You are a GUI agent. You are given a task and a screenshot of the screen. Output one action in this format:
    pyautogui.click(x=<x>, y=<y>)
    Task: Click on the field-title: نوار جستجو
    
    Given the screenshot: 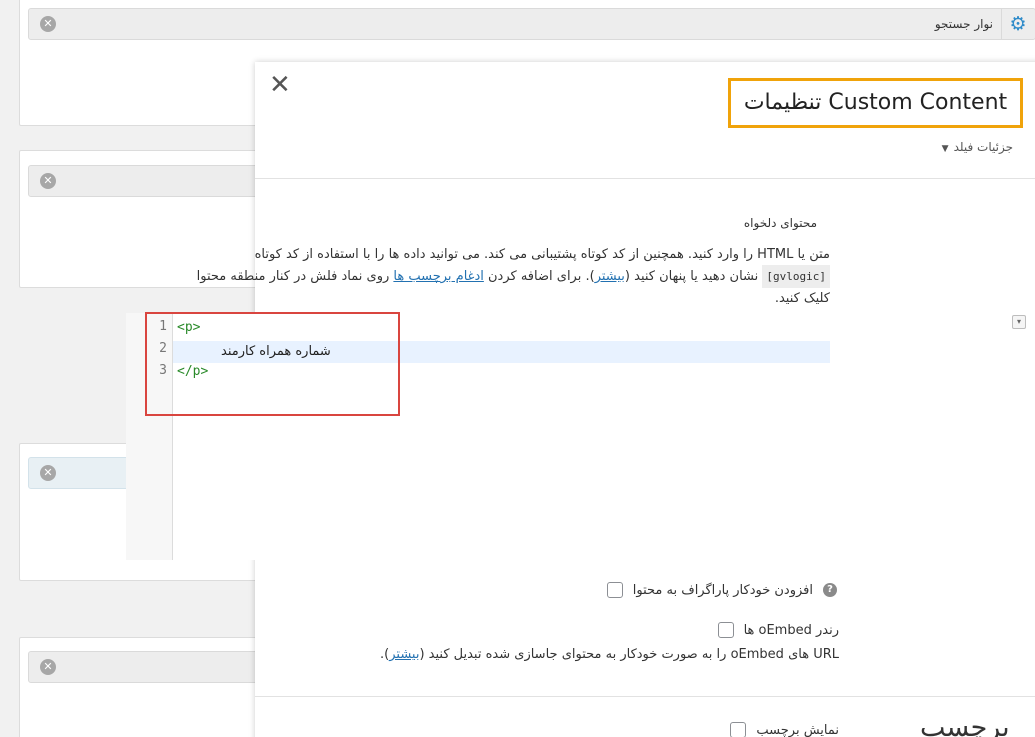 What is the action you would take?
    pyautogui.click(x=963, y=24)
    